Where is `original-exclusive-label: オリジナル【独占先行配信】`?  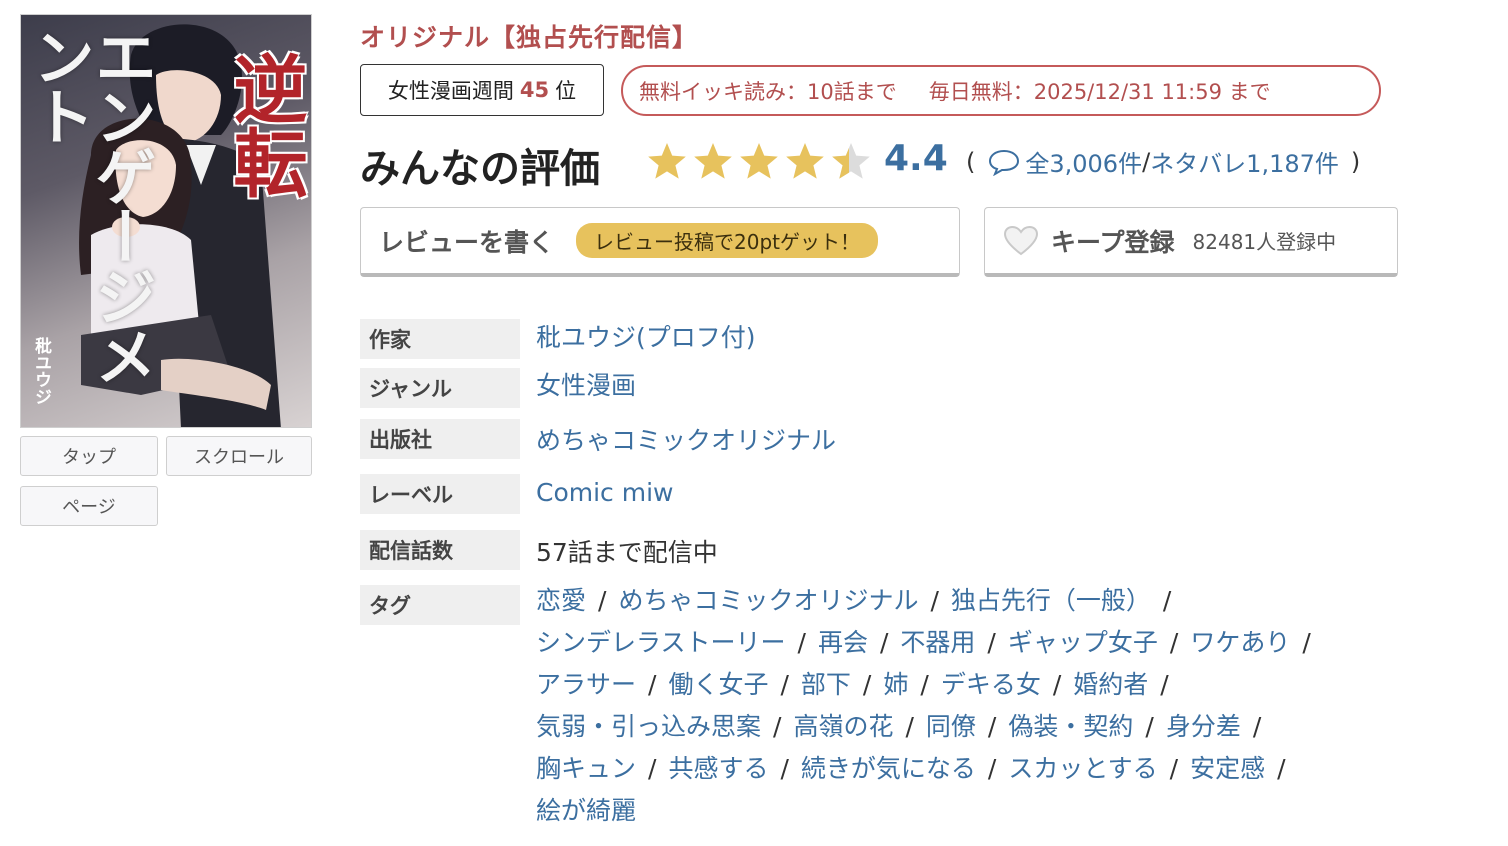
original-exclusive-label: オリジナル【独占先行配信】 is located at coordinates (529, 37).